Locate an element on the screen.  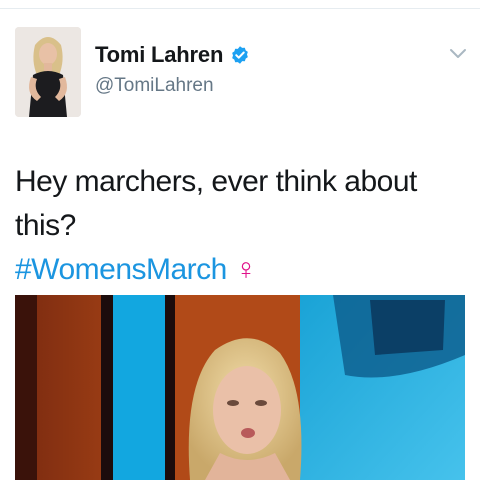
hashtag-link: #WomensMarch is located at coordinates (121, 269).